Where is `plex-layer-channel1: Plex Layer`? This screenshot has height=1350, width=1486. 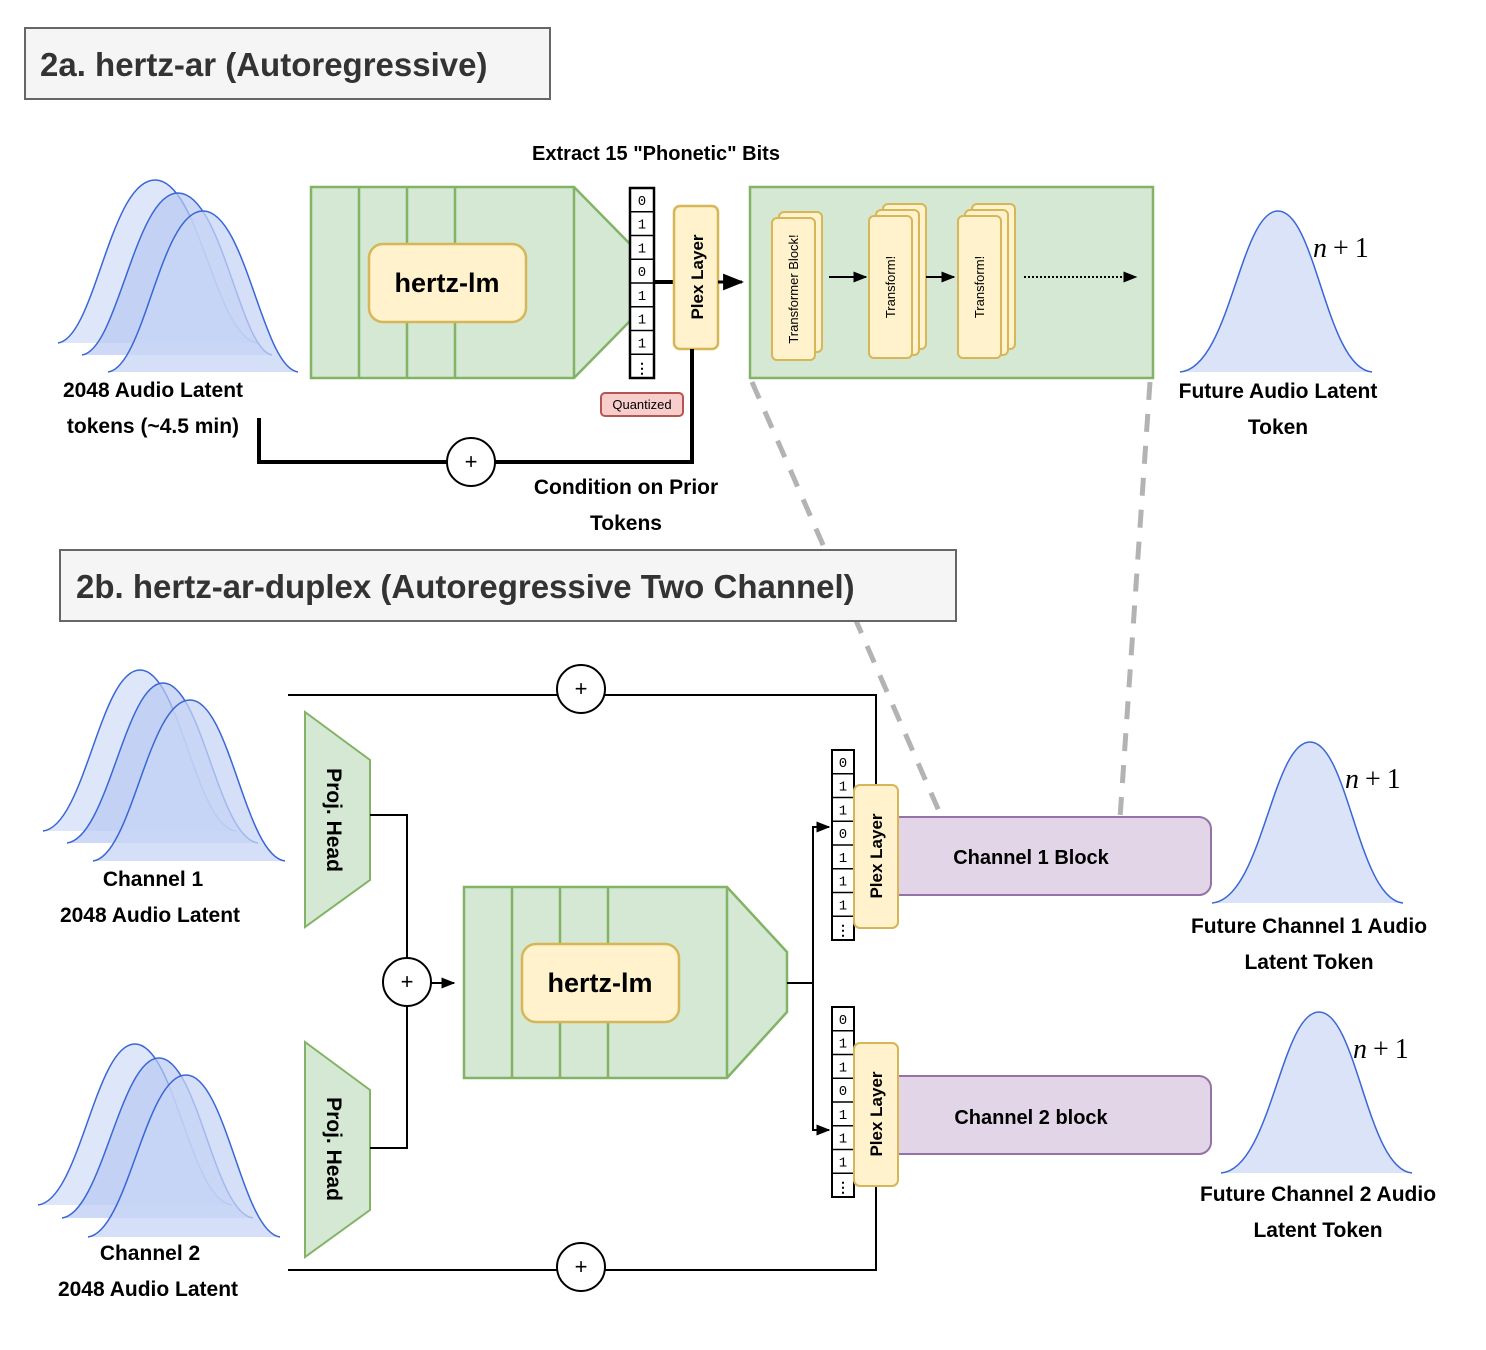
plex-layer-channel1: Plex Layer is located at coordinates (876, 856).